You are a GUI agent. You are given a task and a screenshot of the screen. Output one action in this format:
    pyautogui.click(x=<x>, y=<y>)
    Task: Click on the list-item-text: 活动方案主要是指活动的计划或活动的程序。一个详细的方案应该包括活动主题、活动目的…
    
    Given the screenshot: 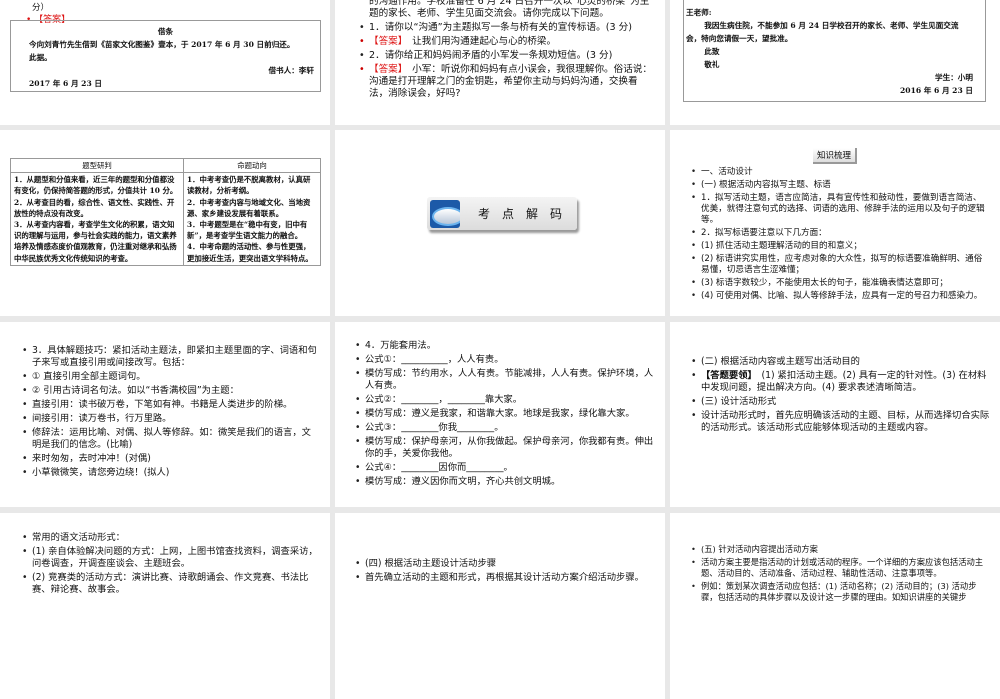 What is the action you would take?
    pyautogui.click(x=842, y=567)
    